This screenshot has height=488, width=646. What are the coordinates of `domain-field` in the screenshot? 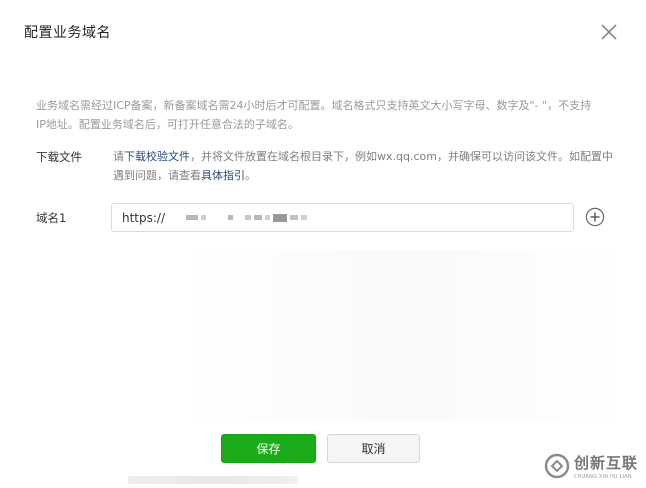 It's located at (152, 217).